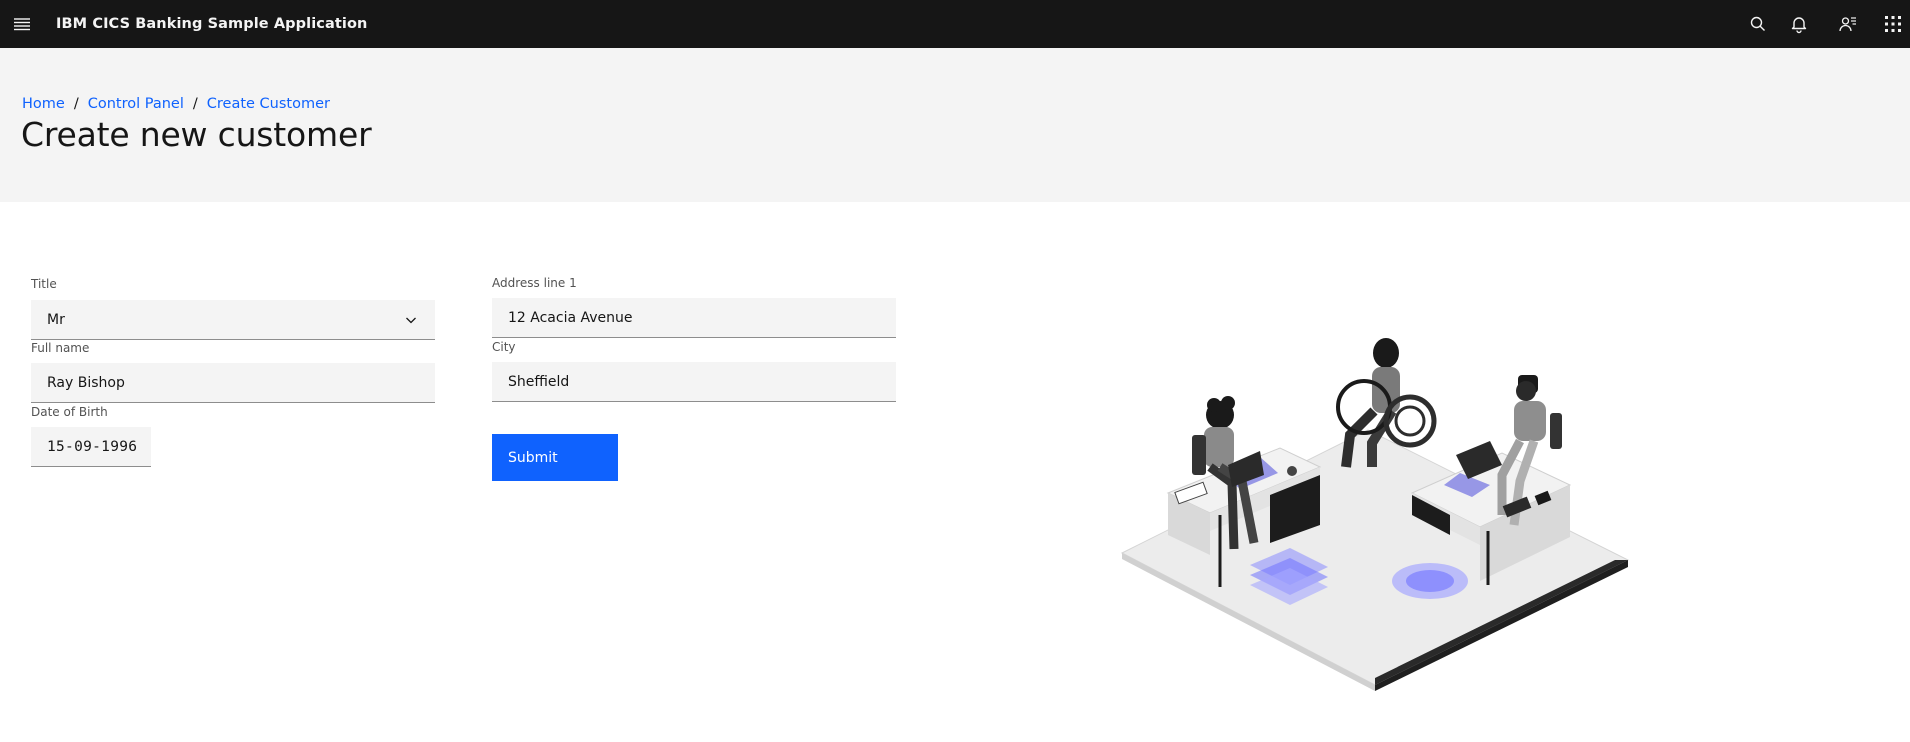 The image size is (1910, 742). What do you see at coordinates (268, 104) in the screenshot?
I see `breadcrumb-create-customer: Create Customer` at bounding box center [268, 104].